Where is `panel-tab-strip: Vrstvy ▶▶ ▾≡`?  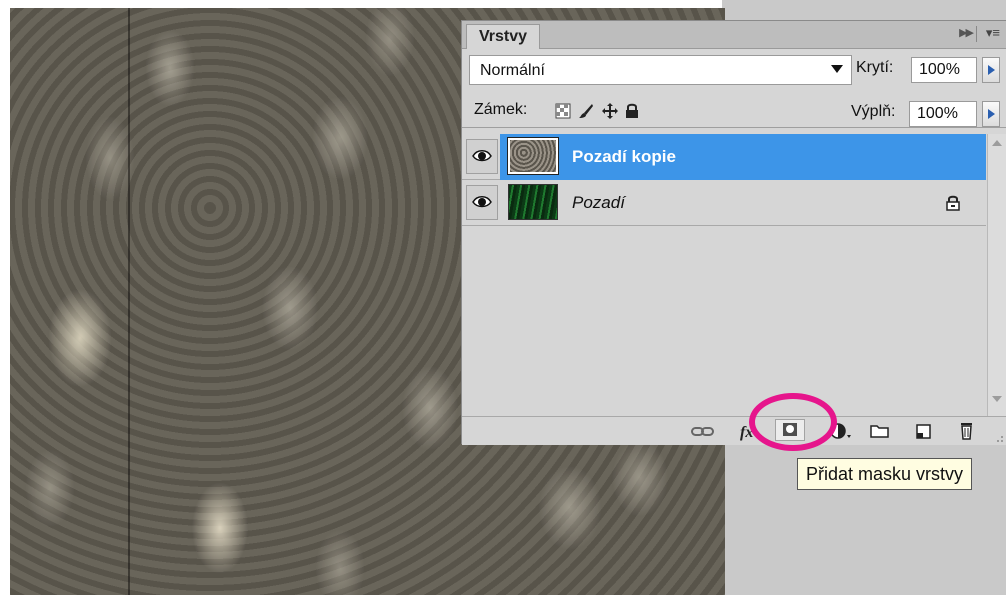 panel-tab-strip: Vrstvy ▶▶ ▾≡ is located at coordinates (734, 35).